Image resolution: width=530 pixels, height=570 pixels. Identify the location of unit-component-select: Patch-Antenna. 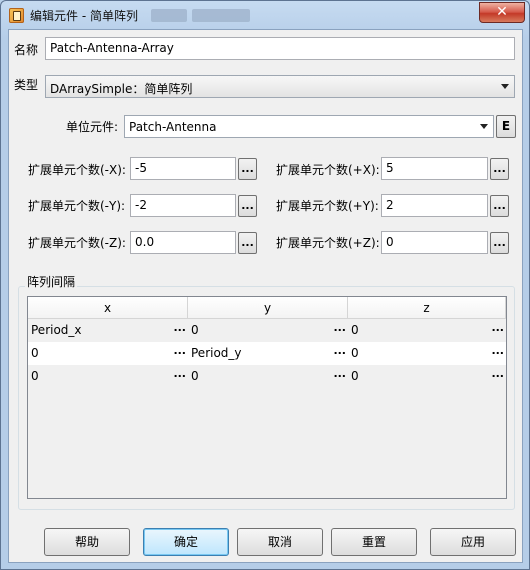
(309, 126).